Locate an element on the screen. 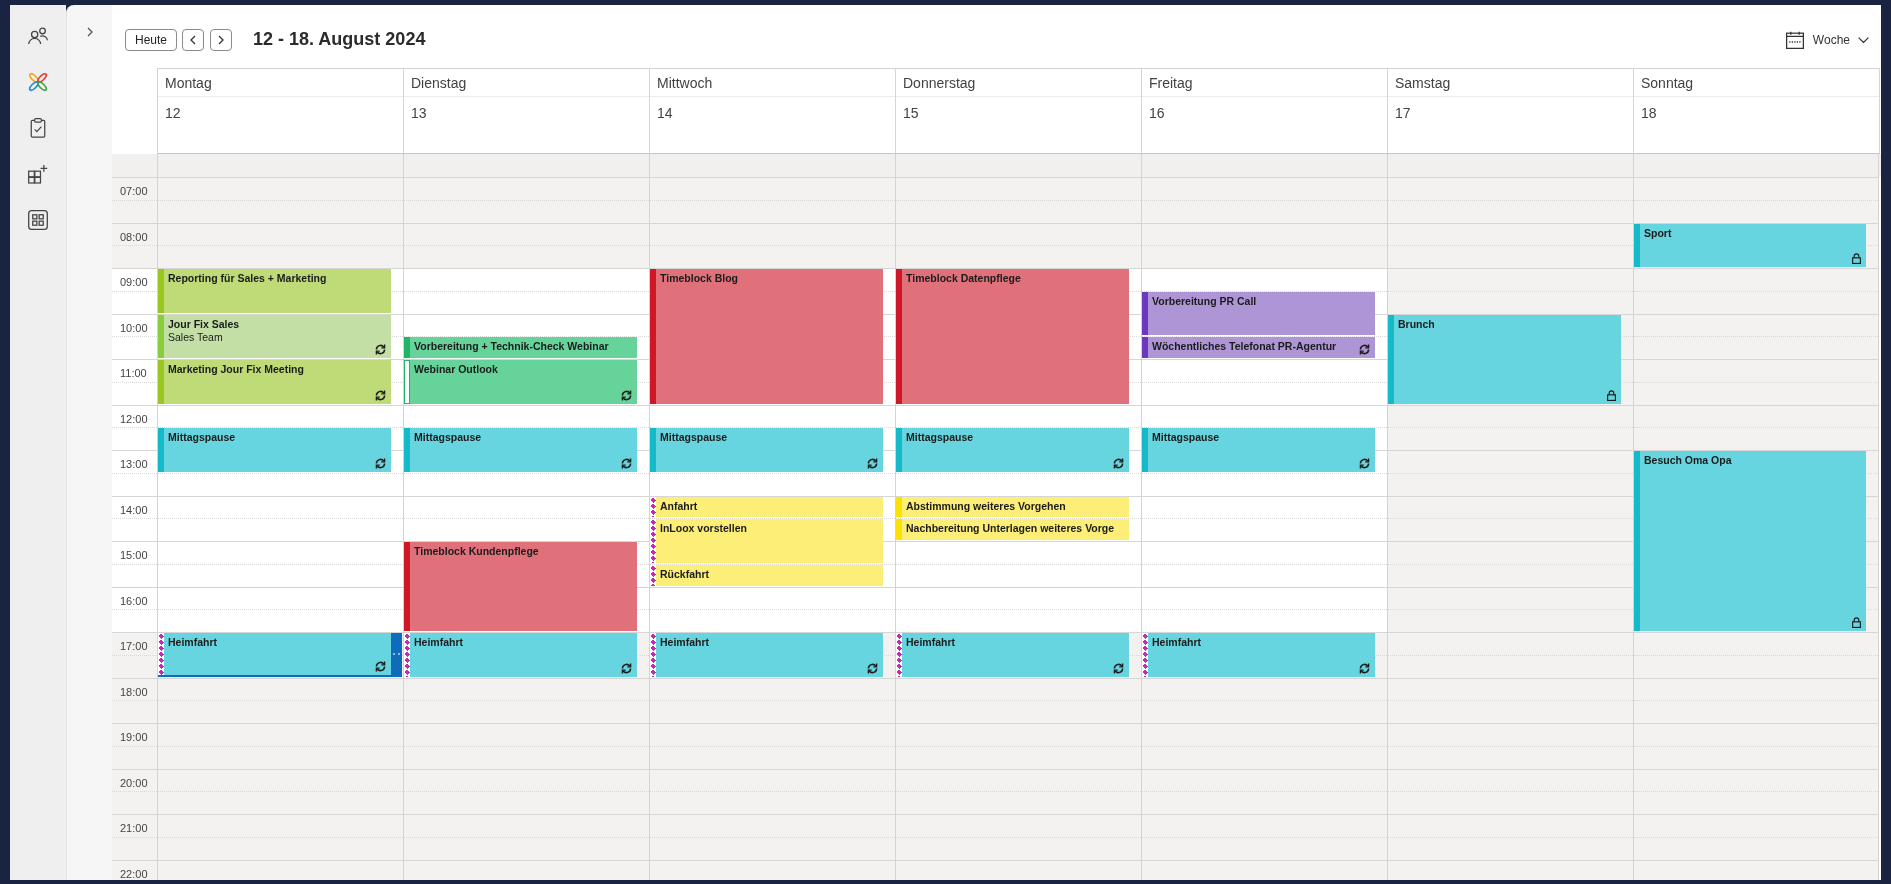 This screenshot has height=884, width=1891. chevron-left-icon is located at coordinates (193, 39).